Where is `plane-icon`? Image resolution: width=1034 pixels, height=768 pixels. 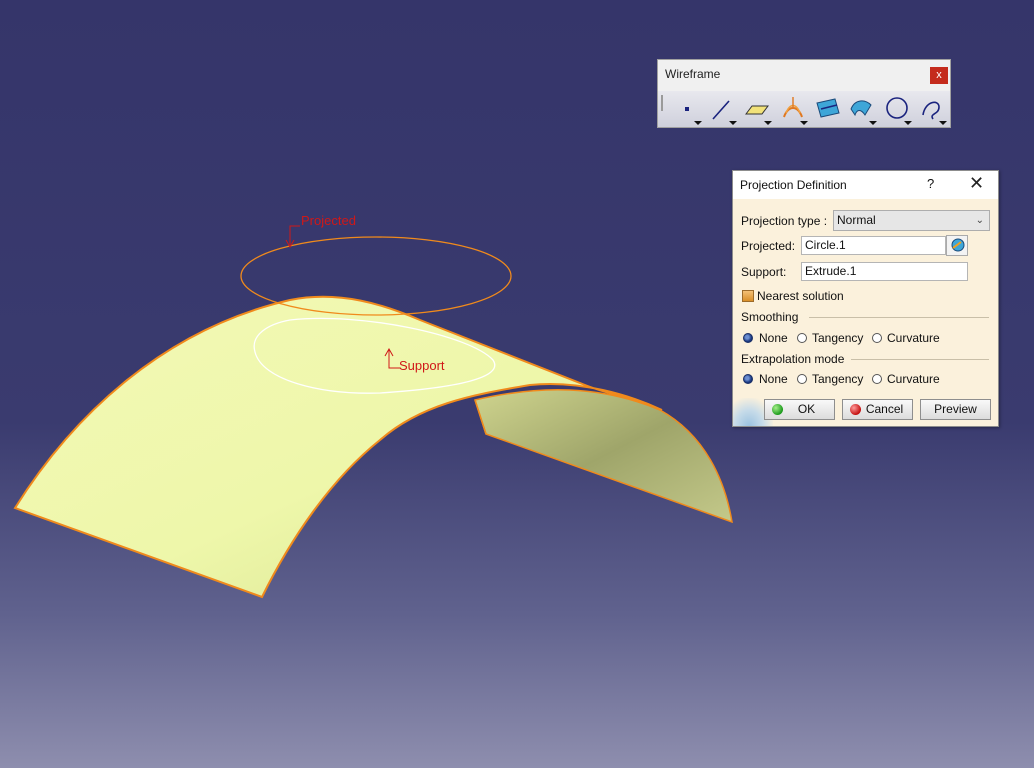
plane-icon is located at coordinates (758, 115).